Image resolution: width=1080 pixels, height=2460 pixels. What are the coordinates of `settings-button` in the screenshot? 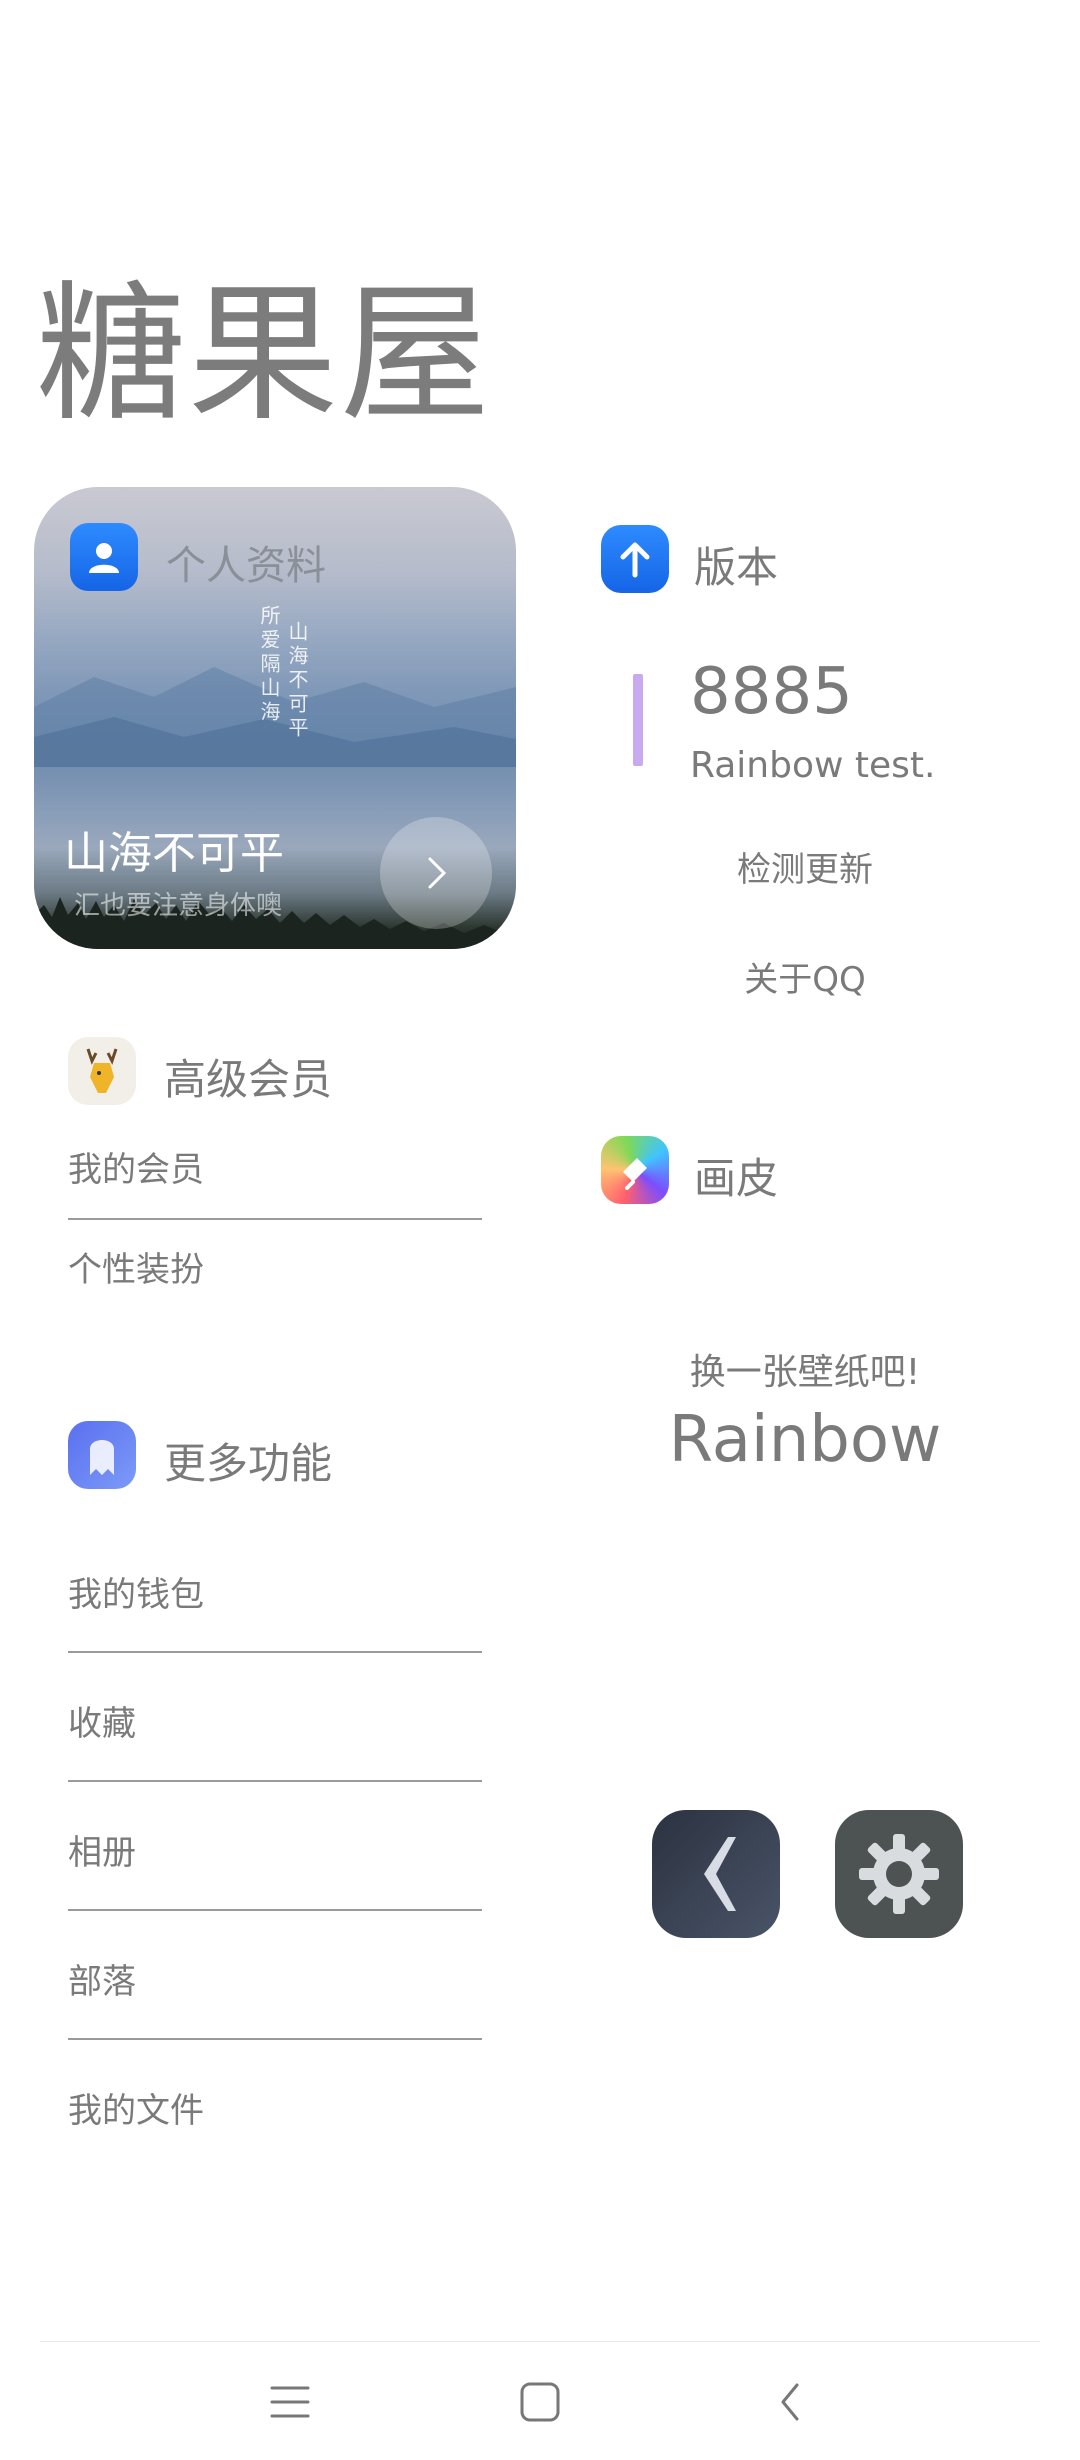 It's located at (899, 1874).